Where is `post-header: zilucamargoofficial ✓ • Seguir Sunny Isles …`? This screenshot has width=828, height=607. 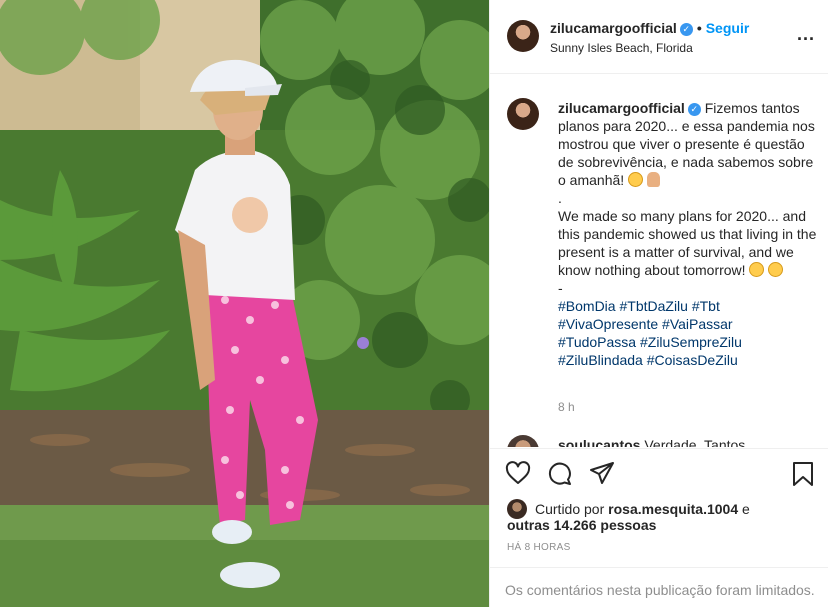 post-header: zilucamargoofficial ✓ • Seguir Sunny Isles … is located at coordinates (659, 37).